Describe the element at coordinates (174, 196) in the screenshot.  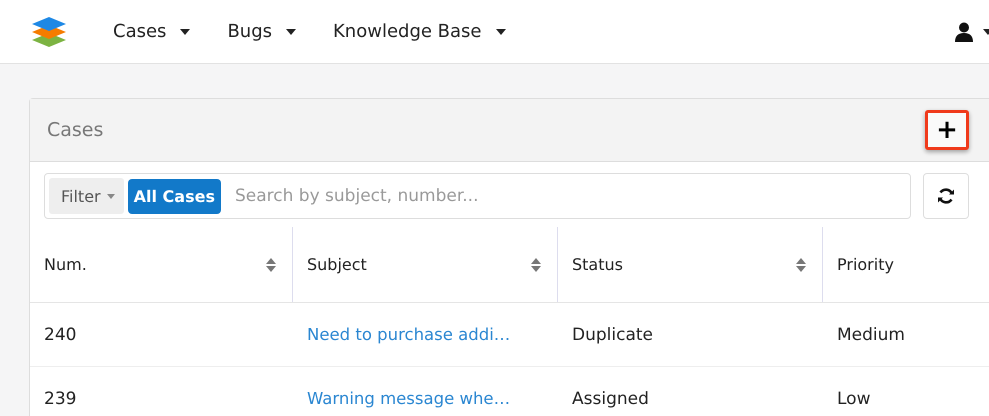
I see `filter-tag: All Cases` at that location.